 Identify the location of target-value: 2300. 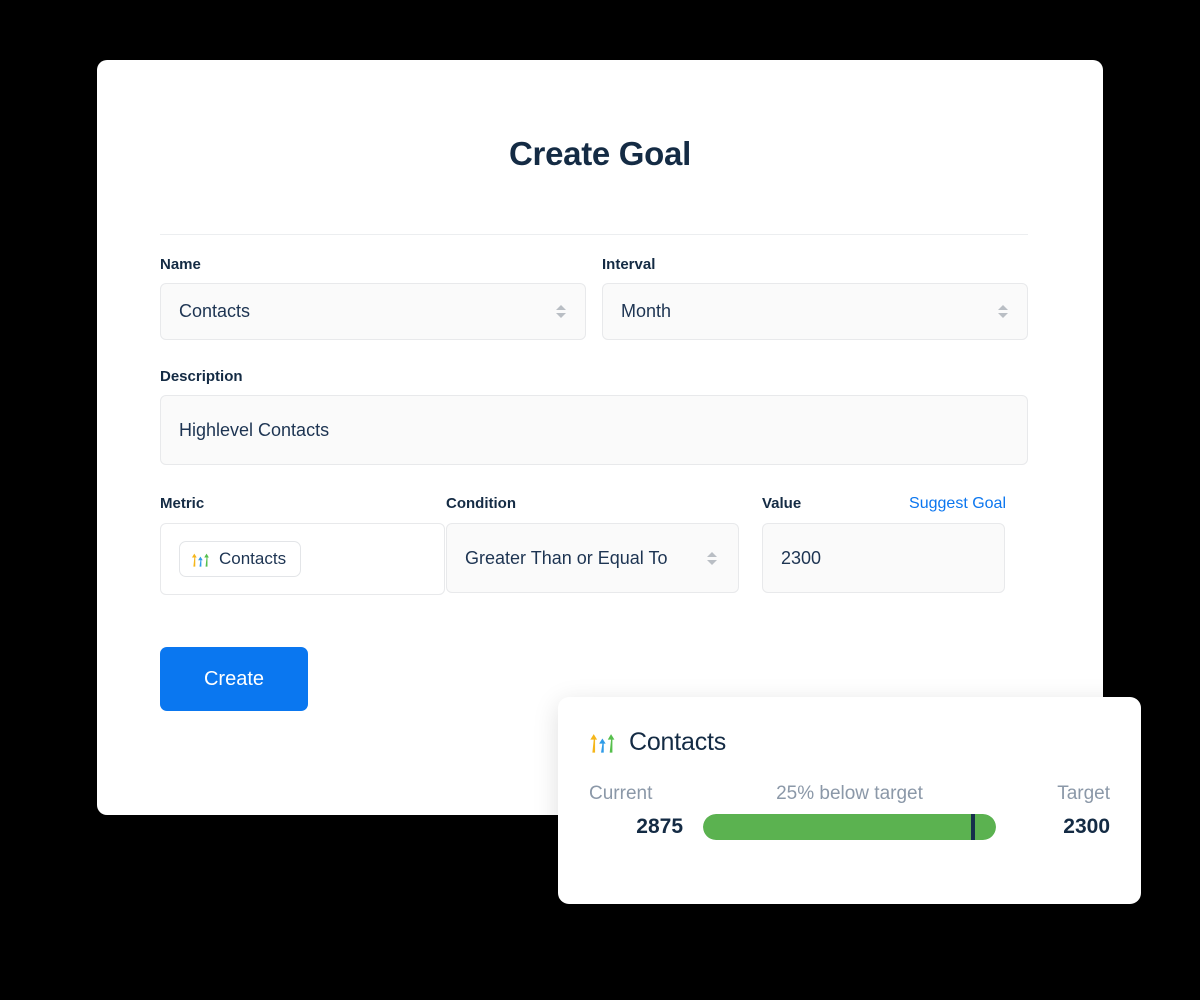
(1086, 826).